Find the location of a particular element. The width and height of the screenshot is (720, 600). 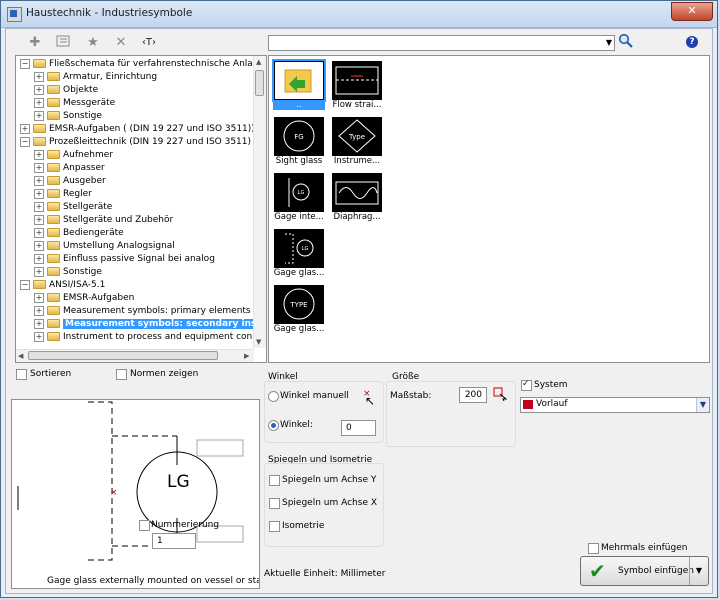

tile-sight-glass: FG Sight glass is located at coordinates (299, 142).